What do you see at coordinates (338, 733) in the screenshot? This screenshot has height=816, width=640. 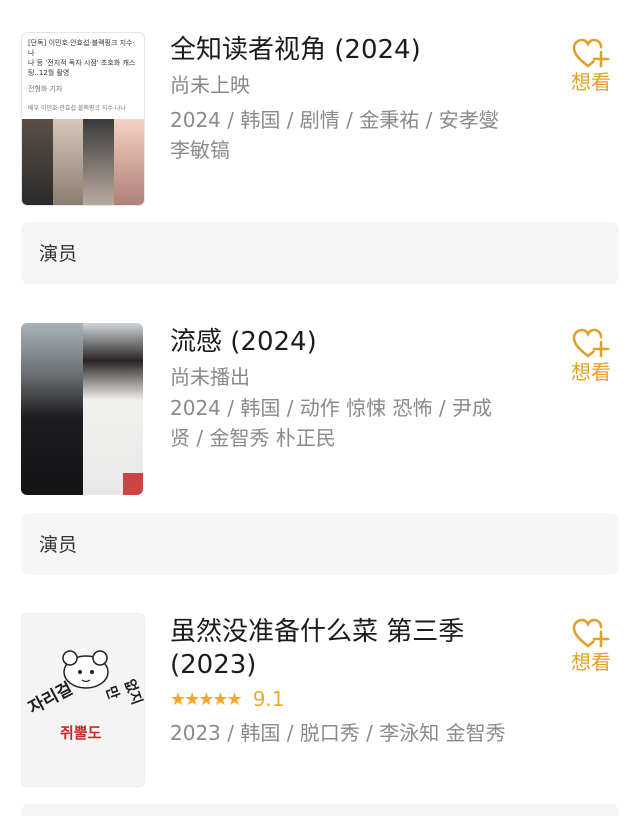 I see `movie-meta-line-1: 2023 / 韩国 / 脱口秀 / 李泳知 金智秀` at bounding box center [338, 733].